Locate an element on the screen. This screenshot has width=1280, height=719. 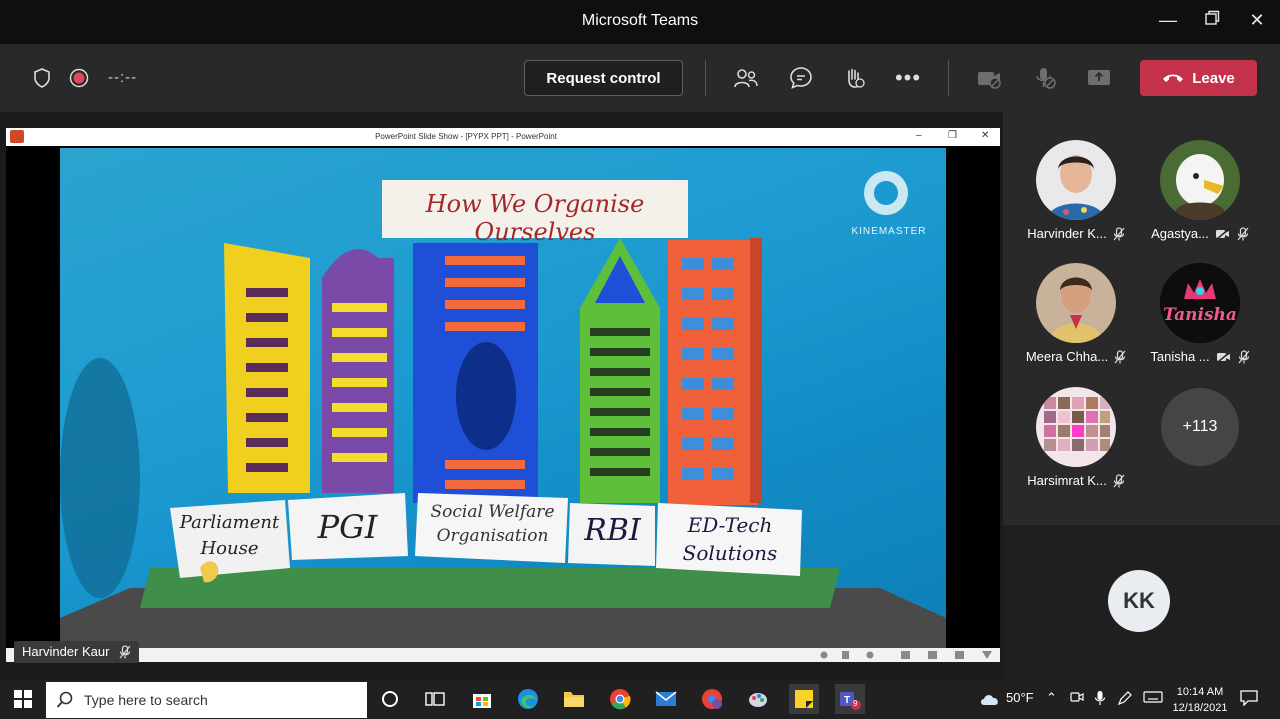
task-view-icon is located at coordinates (435, 699).